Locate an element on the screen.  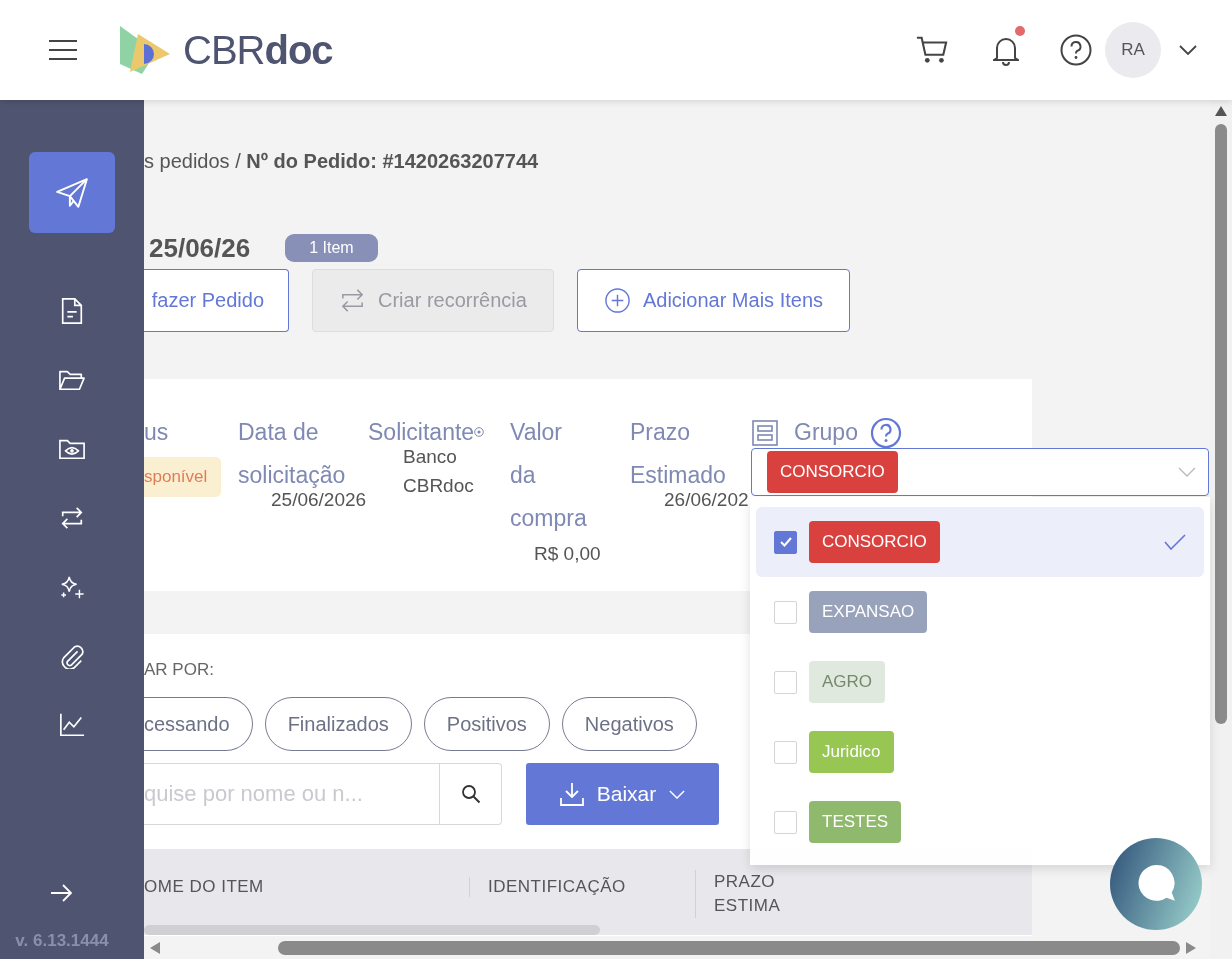
user-avatar: RA is located at coordinates (1133, 50).